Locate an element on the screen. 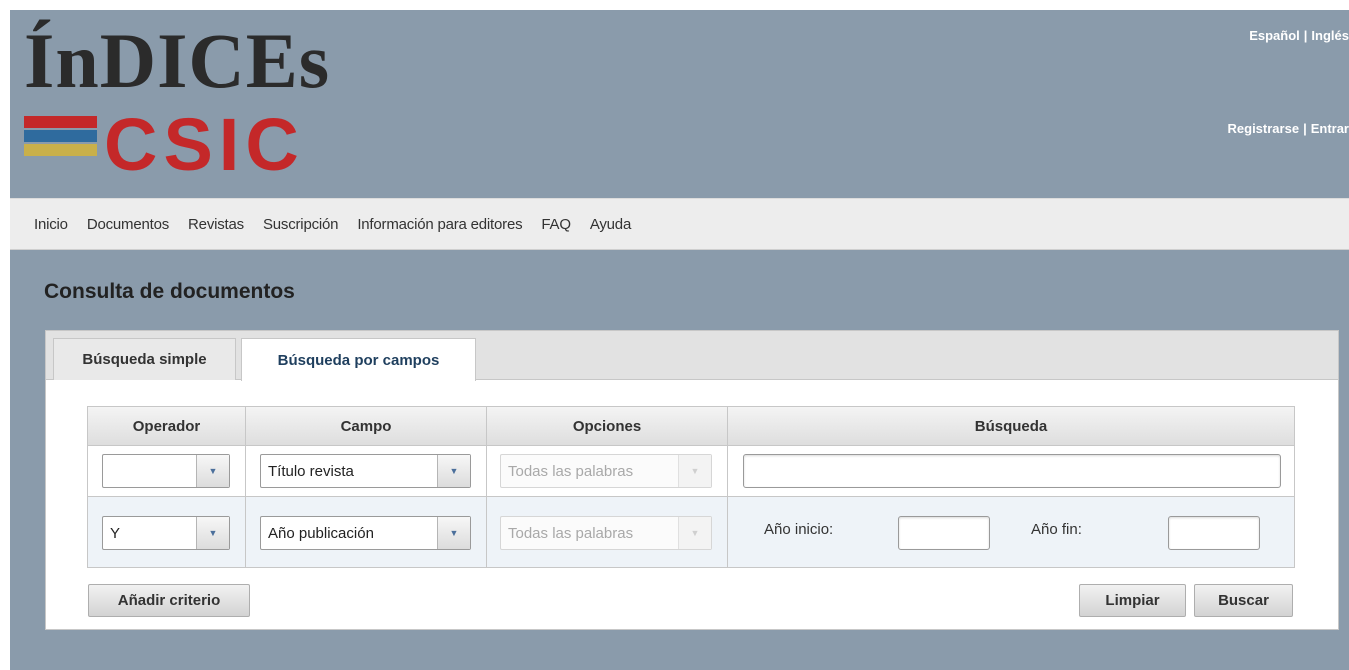 Image resolution: width=1349 pixels, height=670 pixels. operator-select-value: Y is located at coordinates (115, 533).